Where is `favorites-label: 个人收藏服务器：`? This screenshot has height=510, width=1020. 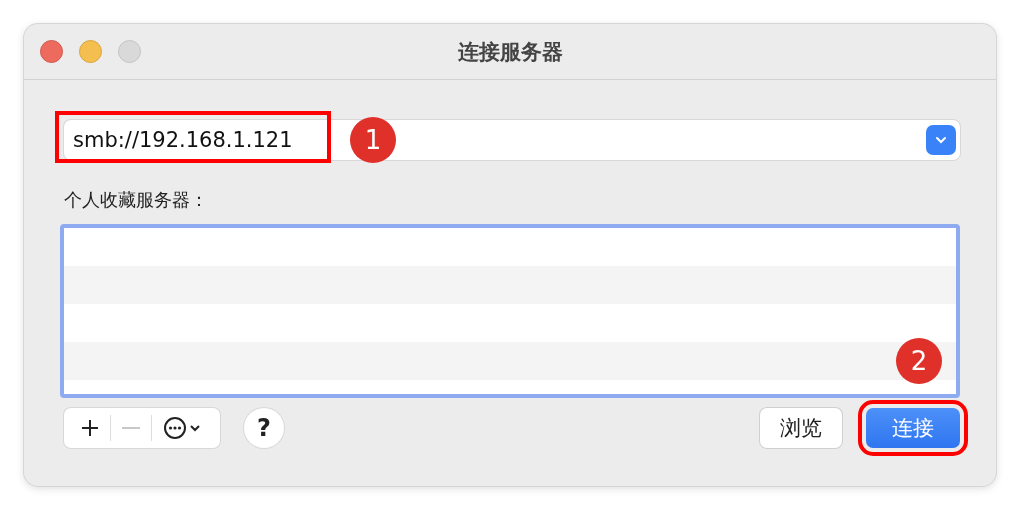
favorites-label: 个人收藏服务器： is located at coordinates (136, 200).